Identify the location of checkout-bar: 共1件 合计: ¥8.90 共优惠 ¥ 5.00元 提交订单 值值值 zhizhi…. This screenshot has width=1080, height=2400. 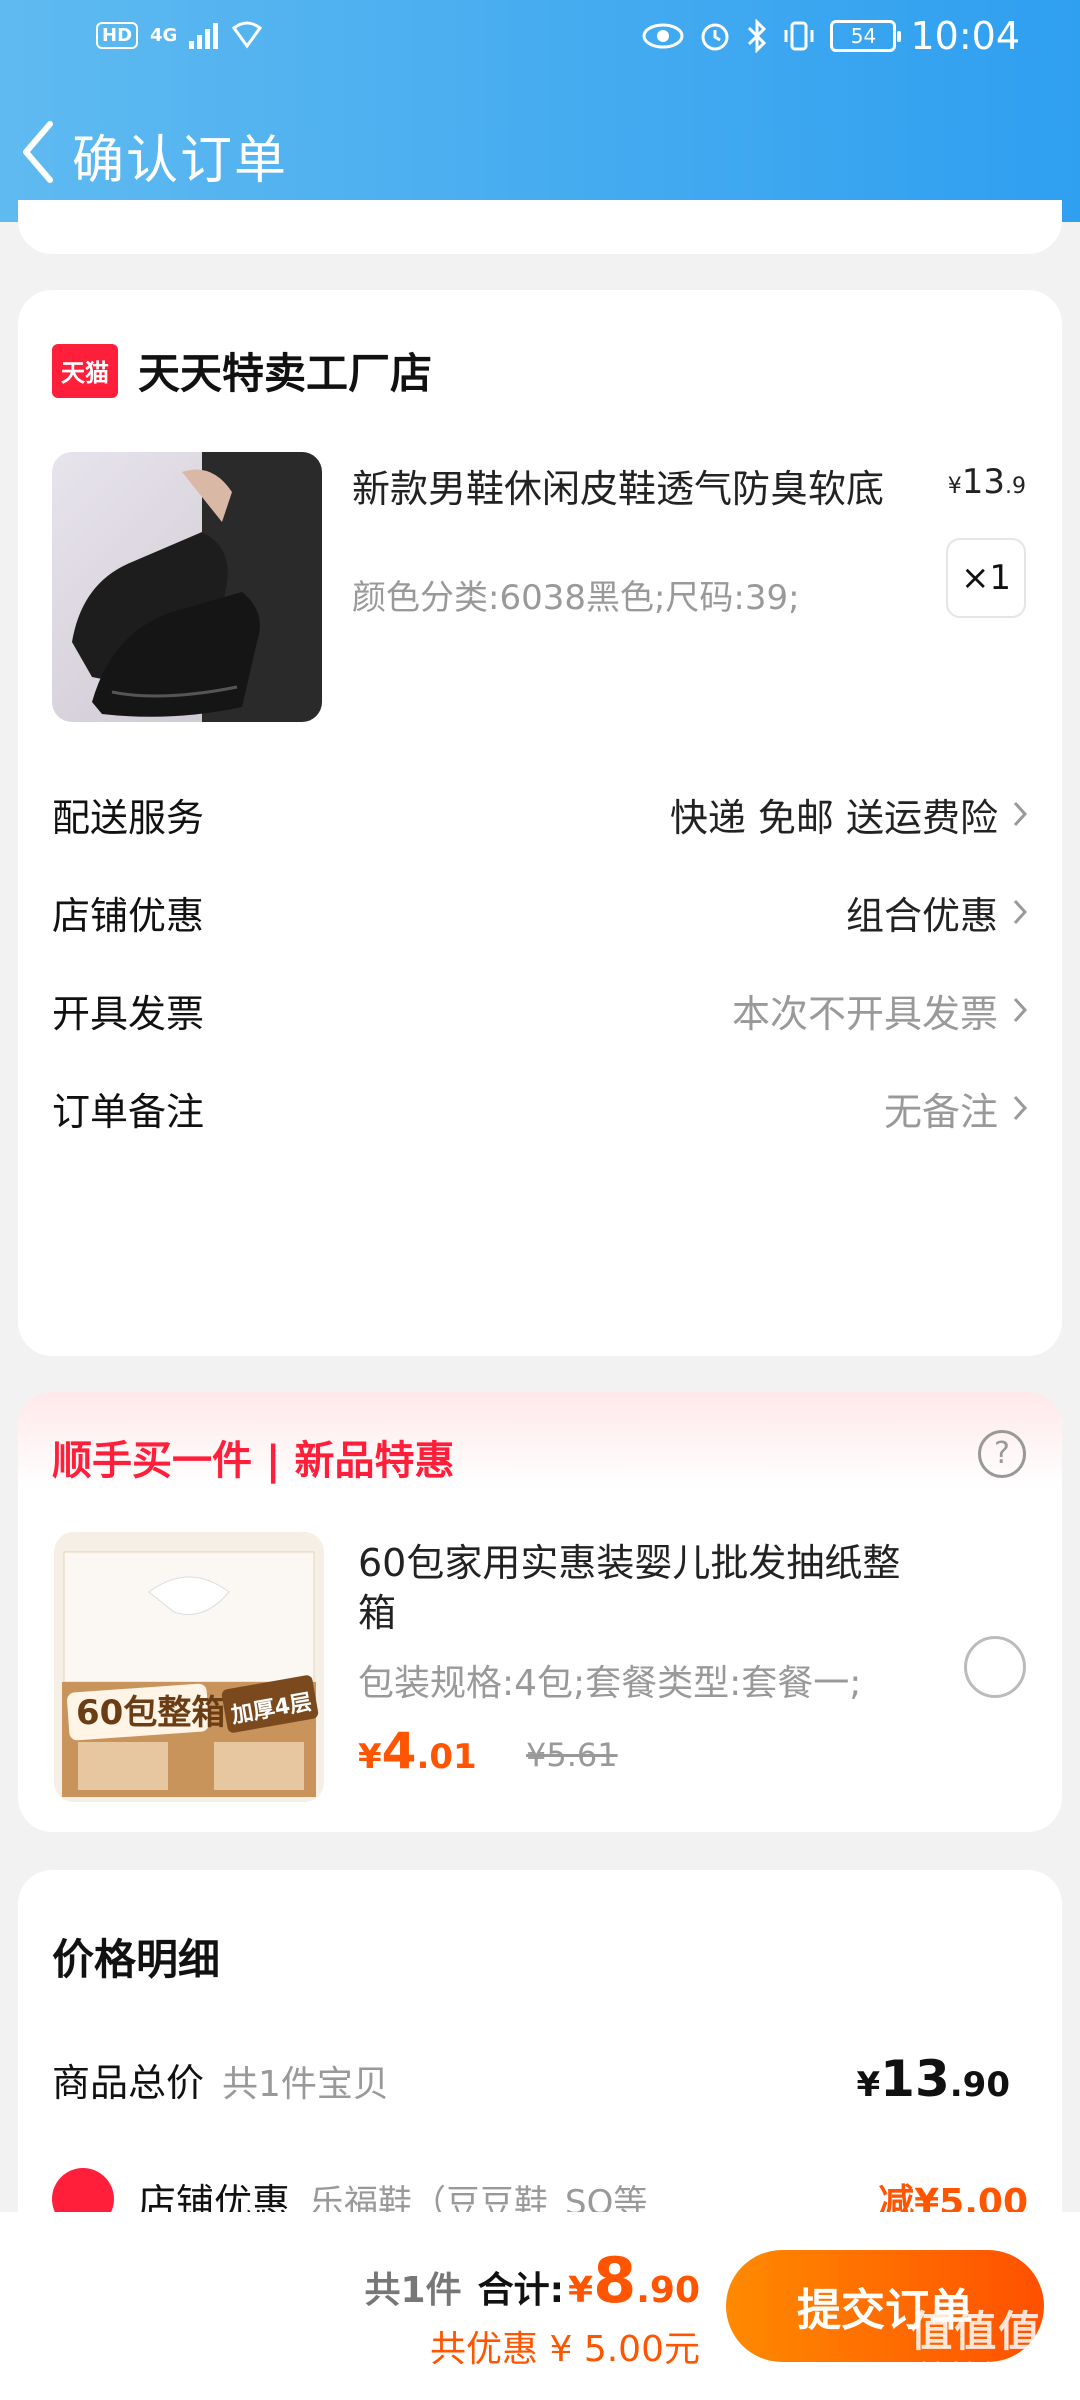
(540, 2306).